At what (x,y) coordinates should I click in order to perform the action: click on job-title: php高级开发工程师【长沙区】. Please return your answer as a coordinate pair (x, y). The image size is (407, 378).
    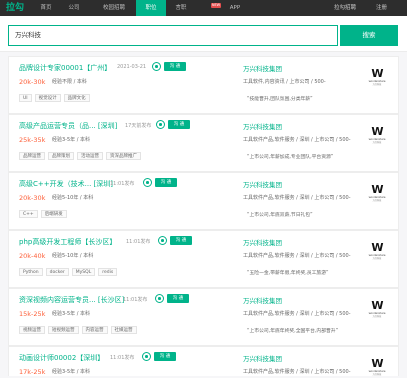
    Looking at the image, I should click on (67, 242).